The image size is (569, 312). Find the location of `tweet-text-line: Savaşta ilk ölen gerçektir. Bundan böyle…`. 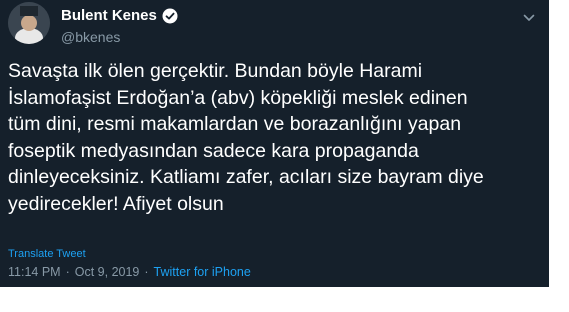

tweet-text-line: Savaşta ilk ölen gerçektir. Bundan böyle… is located at coordinates (215, 71).